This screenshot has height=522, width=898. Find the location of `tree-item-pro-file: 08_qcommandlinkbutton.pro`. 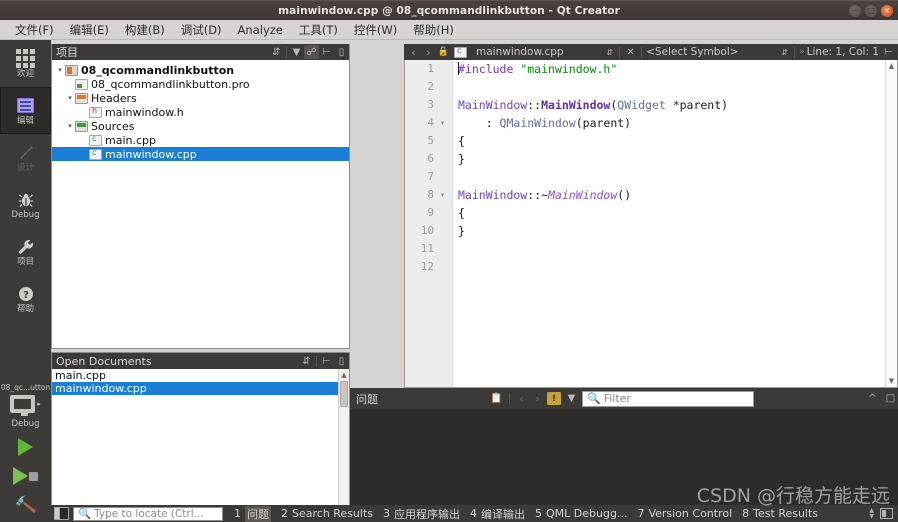

tree-item-pro-file: 08_qcommandlinkbutton.pro is located at coordinates (200, 84).